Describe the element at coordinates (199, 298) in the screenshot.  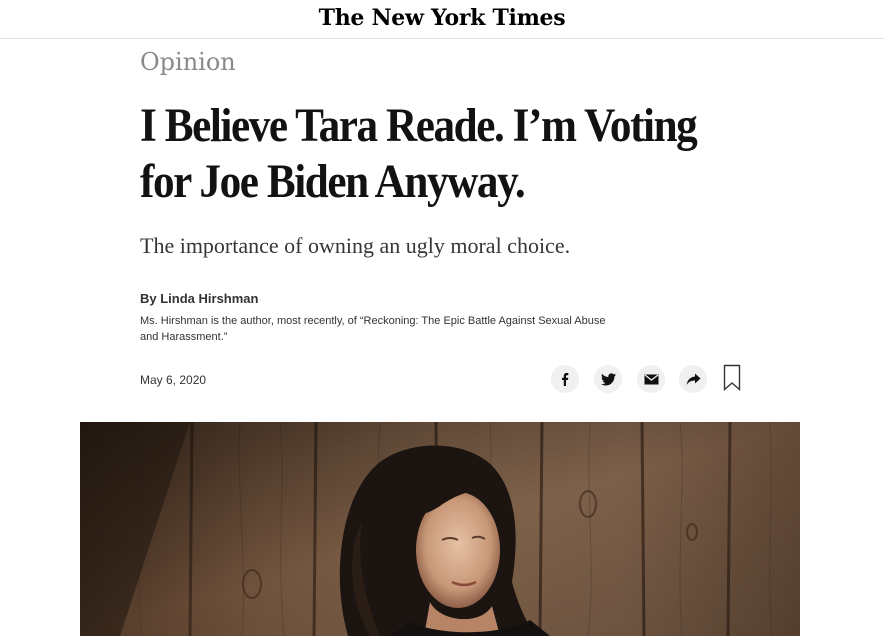
I see `author-byline: By Linda Hirshman` at that location.